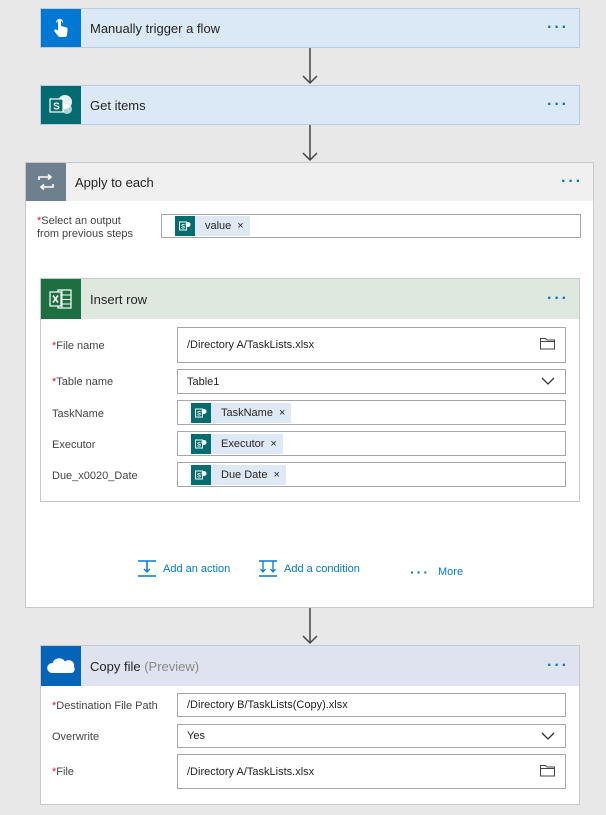 This screenshot has height=815, width=606. Describe the element at coordinates (371, 443) in the screenshot. I see `executor-field: S Executor ×` at that location.